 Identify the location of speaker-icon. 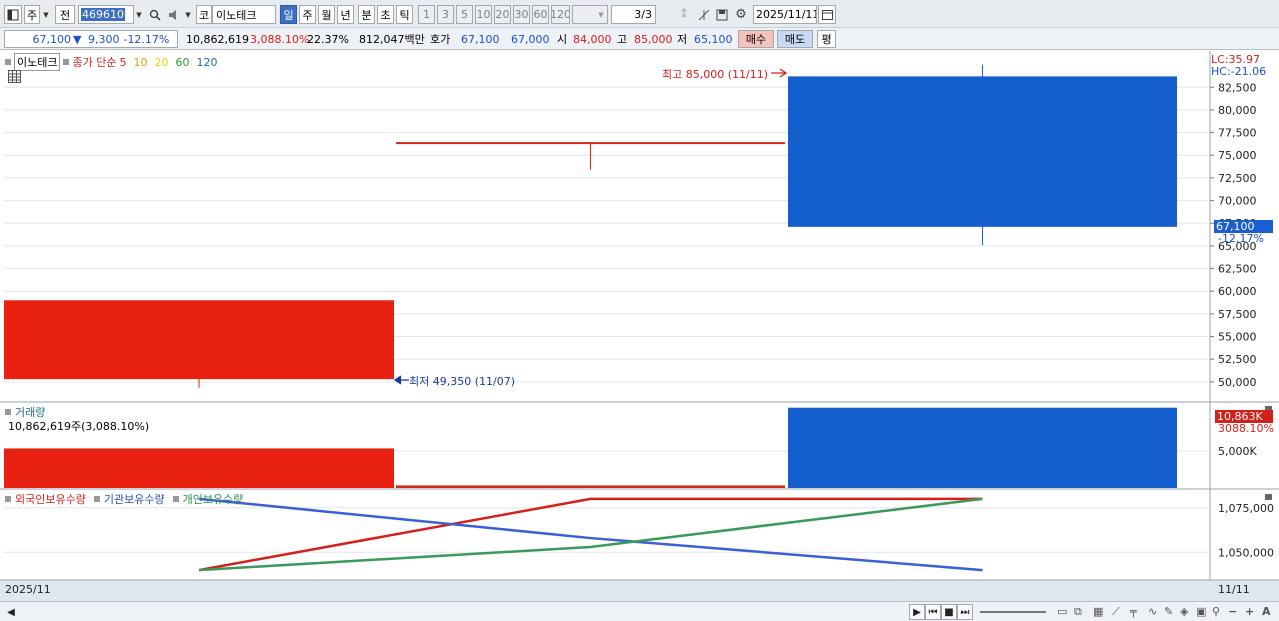
(174, 14).